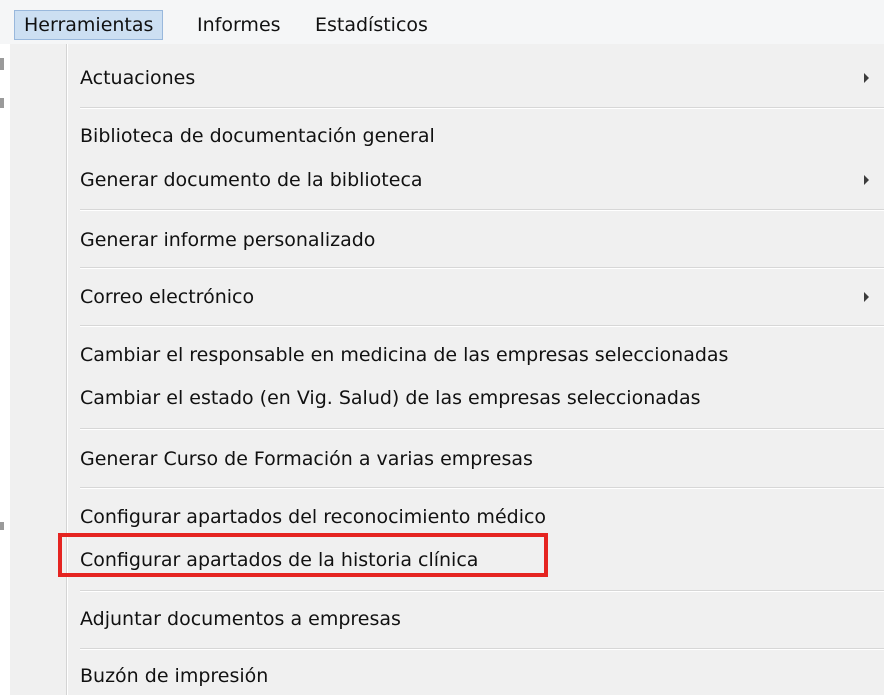 Image resolution: width=884 pixels, height=696 pixels. I want to click on icon-gutter-divider-highlight, so click(67, 369).